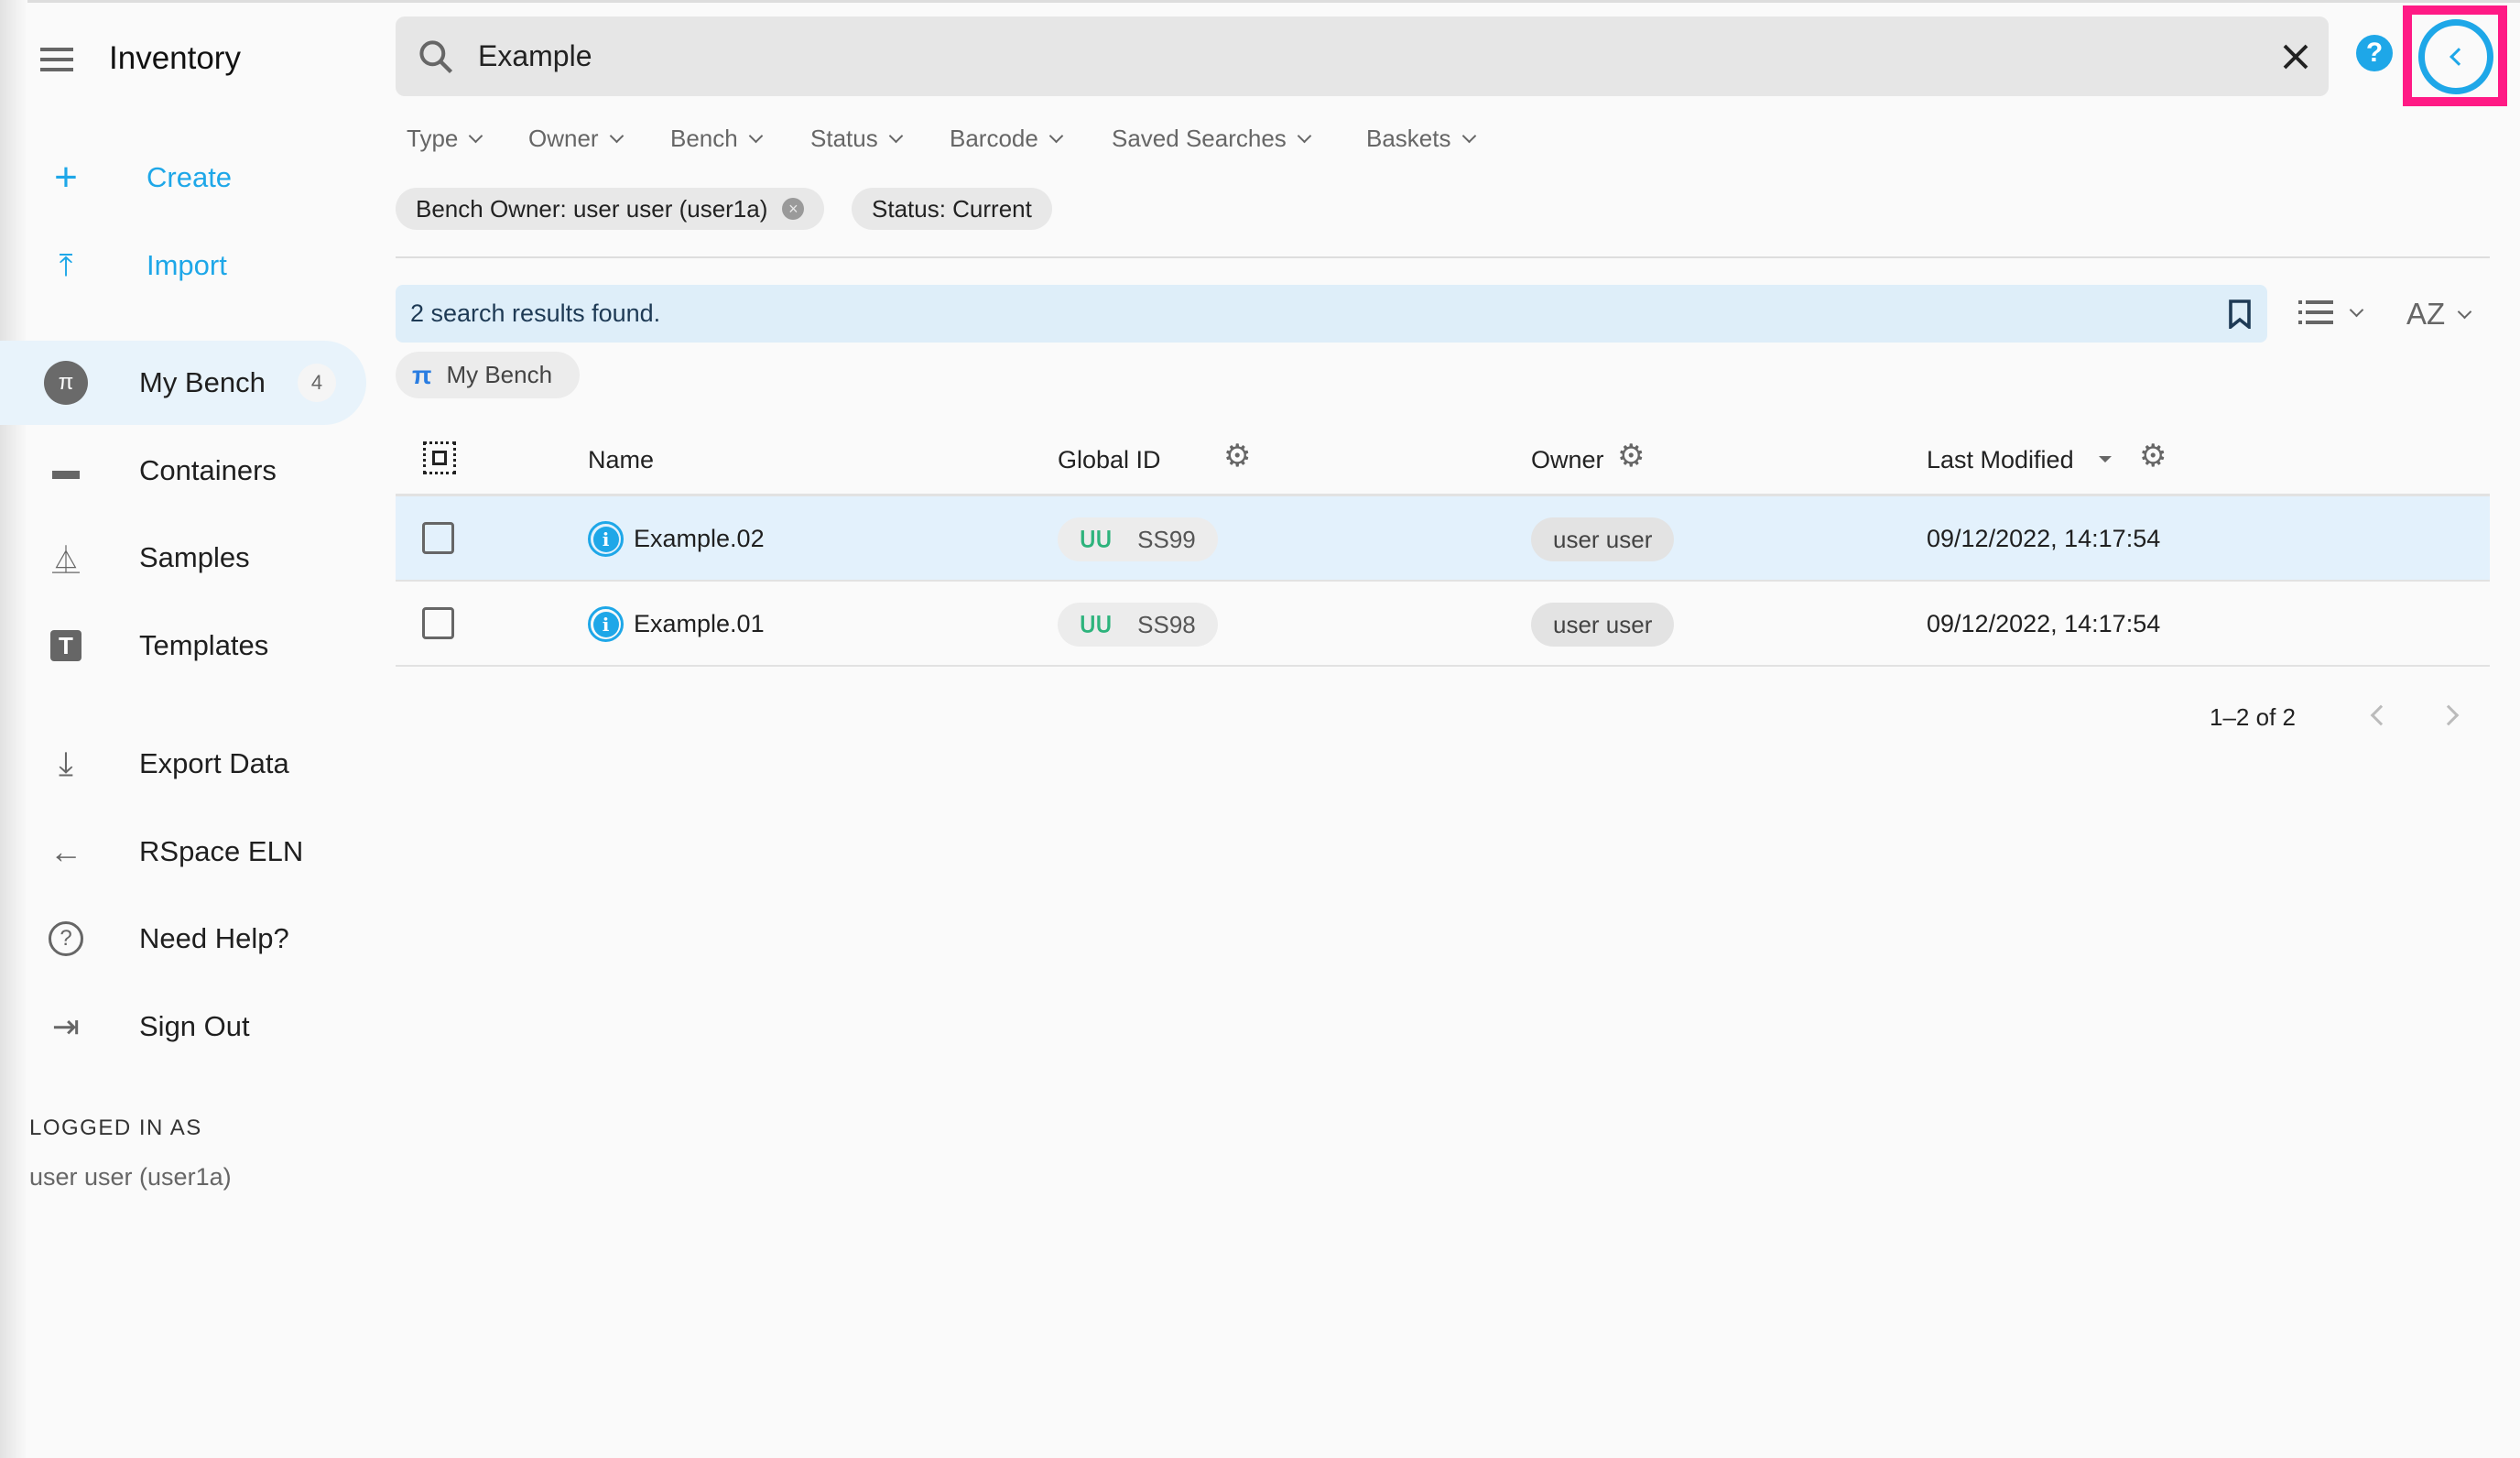 Image resolution: width=2520 pixels, height=1458 pixels. What do you see at coordinates (2000, 460) in the screenshot?
I see `column-header-last-modified: Last Modified` at bounding box center [2000, 460].